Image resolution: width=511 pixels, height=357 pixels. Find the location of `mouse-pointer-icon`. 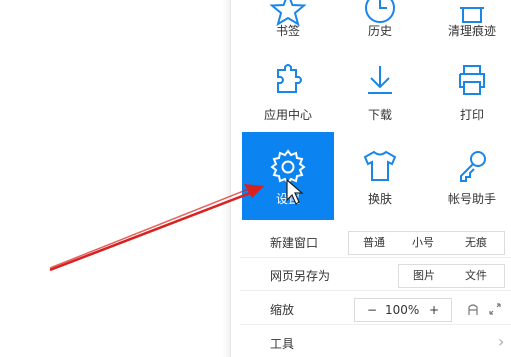

mouse-pointer-icon is located at coordinates (295, 191).